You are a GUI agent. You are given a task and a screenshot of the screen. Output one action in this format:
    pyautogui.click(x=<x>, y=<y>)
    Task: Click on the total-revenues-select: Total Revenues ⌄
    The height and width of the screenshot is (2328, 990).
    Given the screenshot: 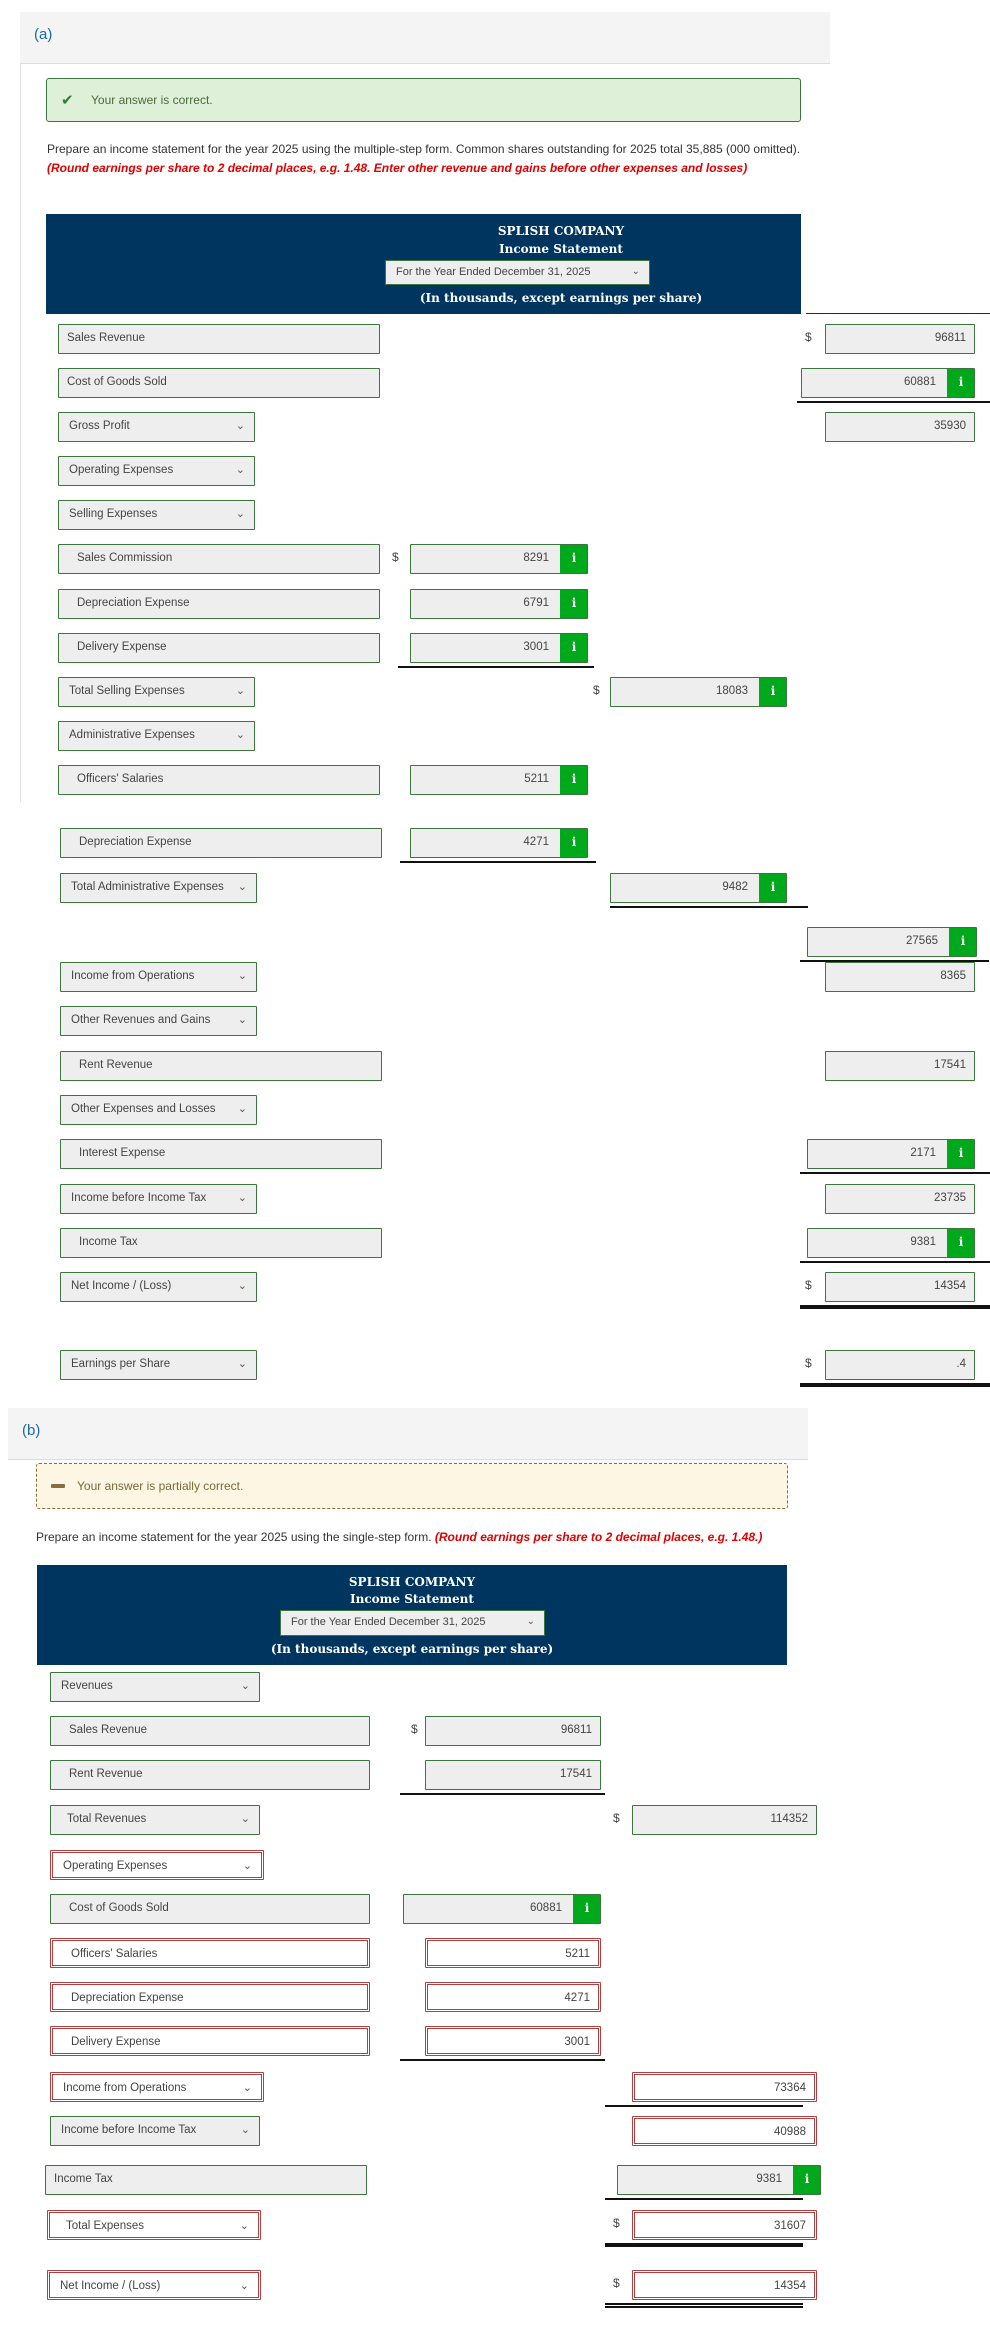 What is the action you would take?
    pyautogui.click(x=155, y=1820)
    